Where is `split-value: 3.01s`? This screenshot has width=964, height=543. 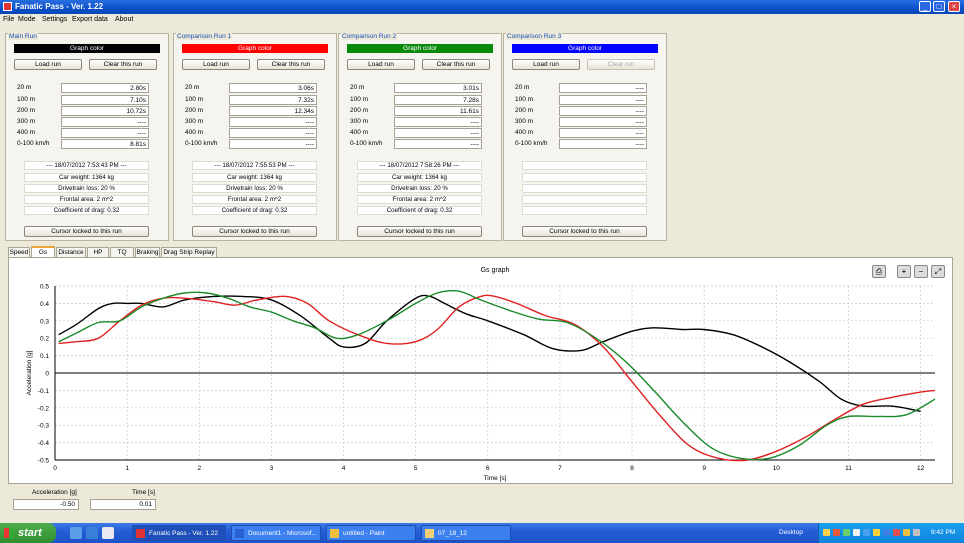 split-value: 3.01s is located at coordinates (438, 88).